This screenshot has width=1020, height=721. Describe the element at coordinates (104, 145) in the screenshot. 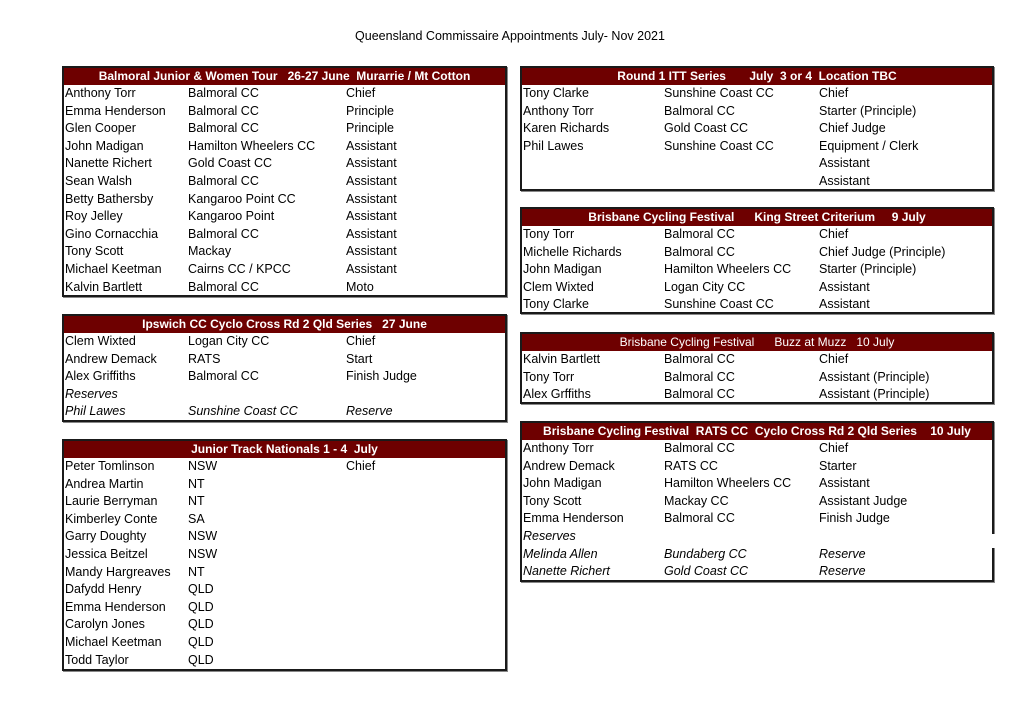

I see `official-name-cell: John Madigan` at that location.